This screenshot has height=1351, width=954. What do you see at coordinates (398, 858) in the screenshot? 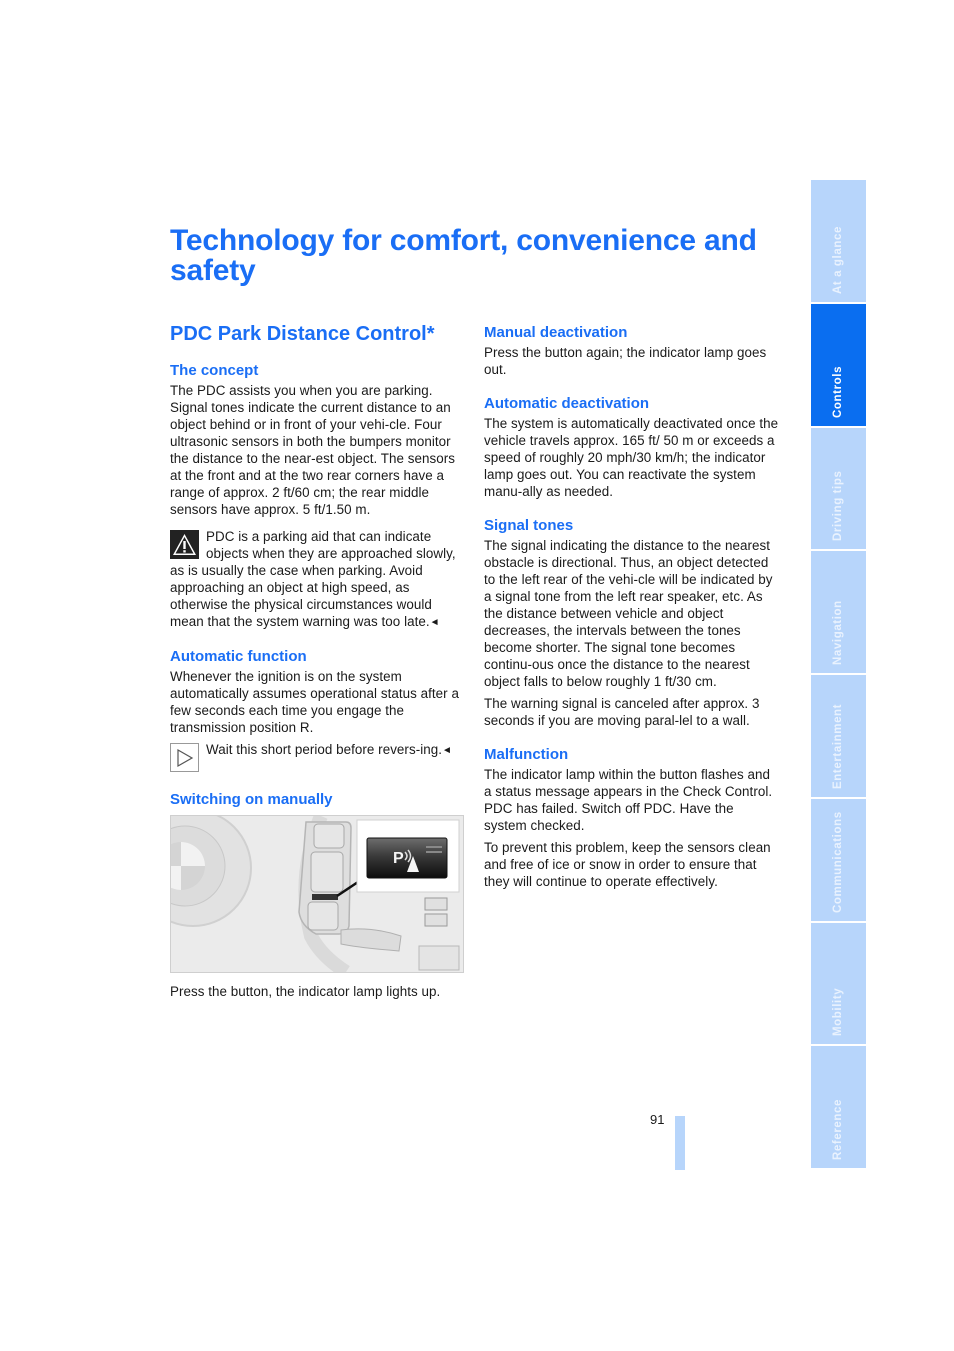
I see `pdc-button-label: P` at bounding box center [398, 858].